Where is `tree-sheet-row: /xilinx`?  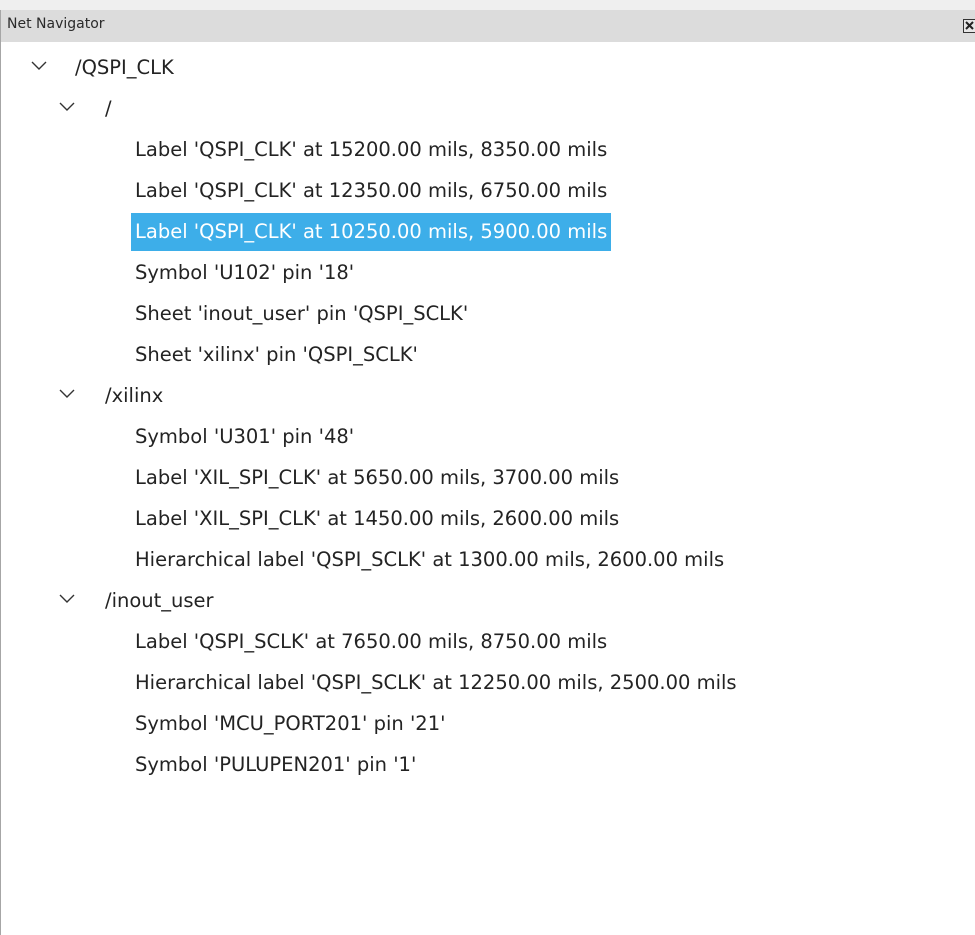 tree-sheet-row: /xilinx is located at coordinates (488, 396).